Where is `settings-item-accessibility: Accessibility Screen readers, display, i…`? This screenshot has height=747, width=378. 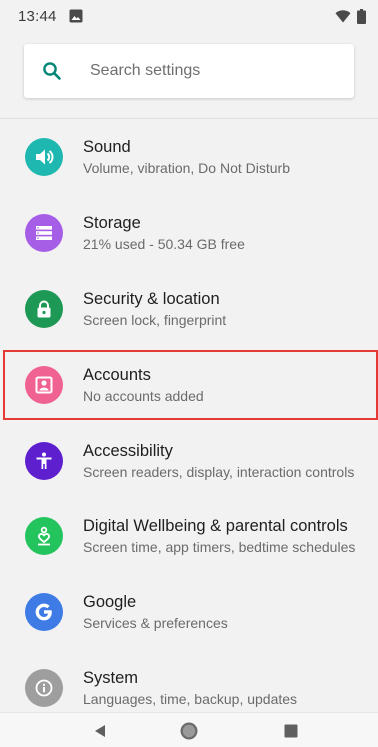
settings-item-accessibility: Accessibility Screen readers, display, i… is located at coordinates (189, 461).